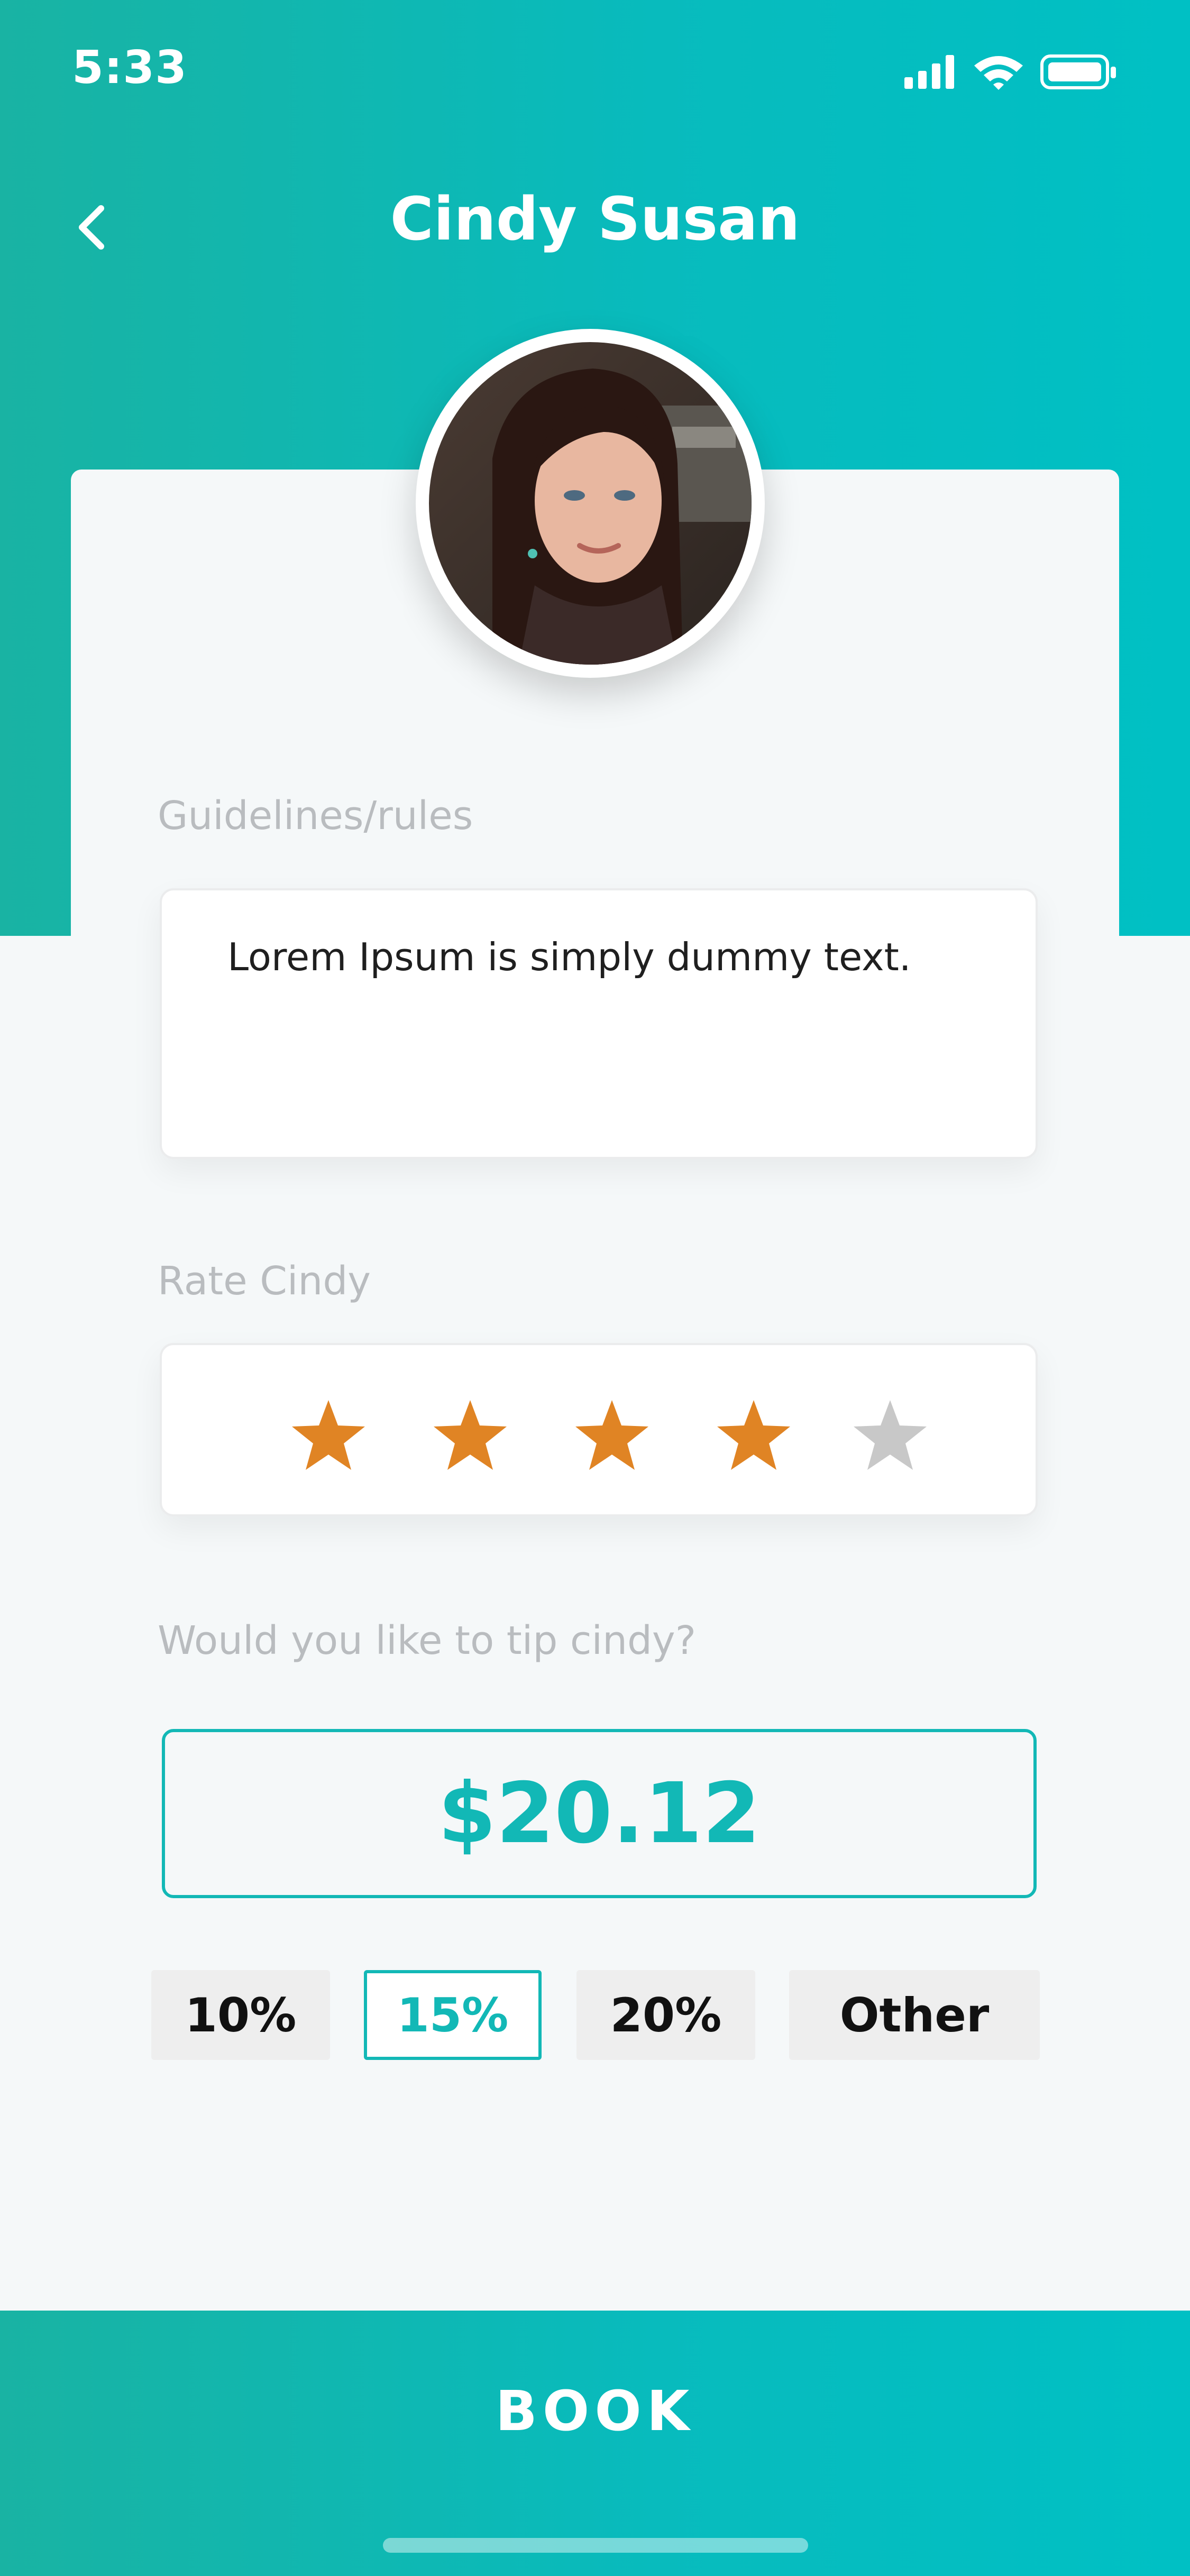  I want to click on avatar, so click(590, 503).